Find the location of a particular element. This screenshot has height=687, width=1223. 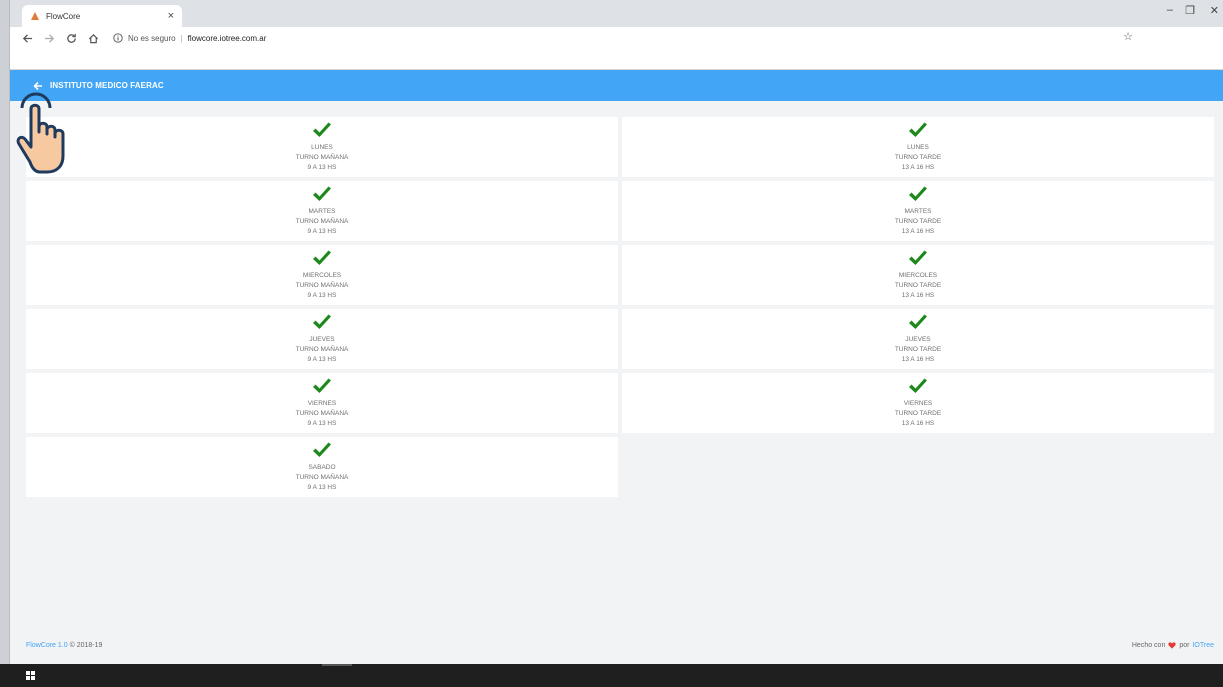

windows-start-icon is located at coordinates (31, 676).